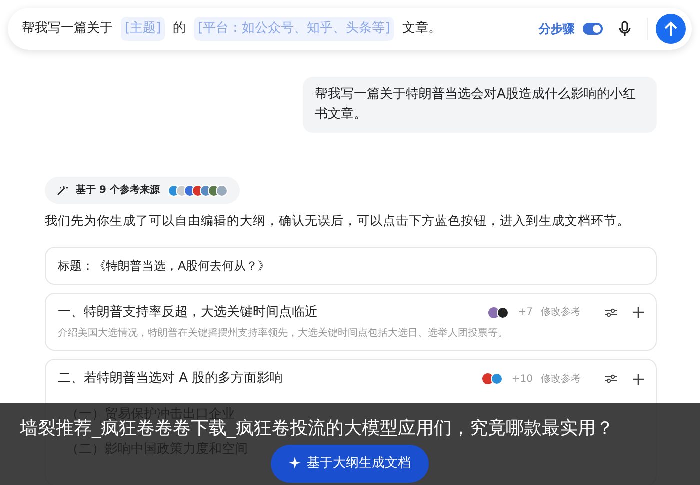 The height and width of the screenshot is (485, 700). Describe the element at coordinates (269, 312) in the screenshot. I see `section-title: 一、特朗普支持率反超，大选关键时间点临近` at that location.